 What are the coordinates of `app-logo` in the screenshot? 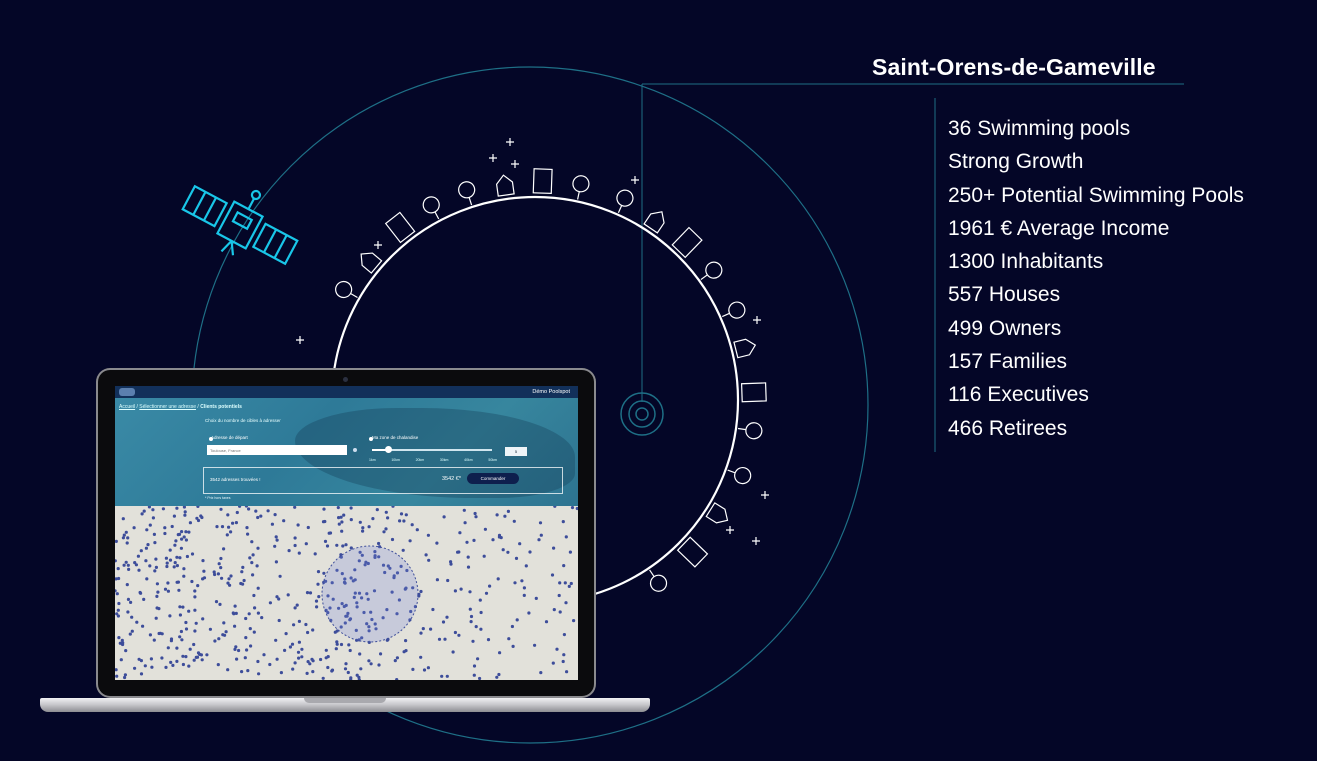 It's located at (127, 392).